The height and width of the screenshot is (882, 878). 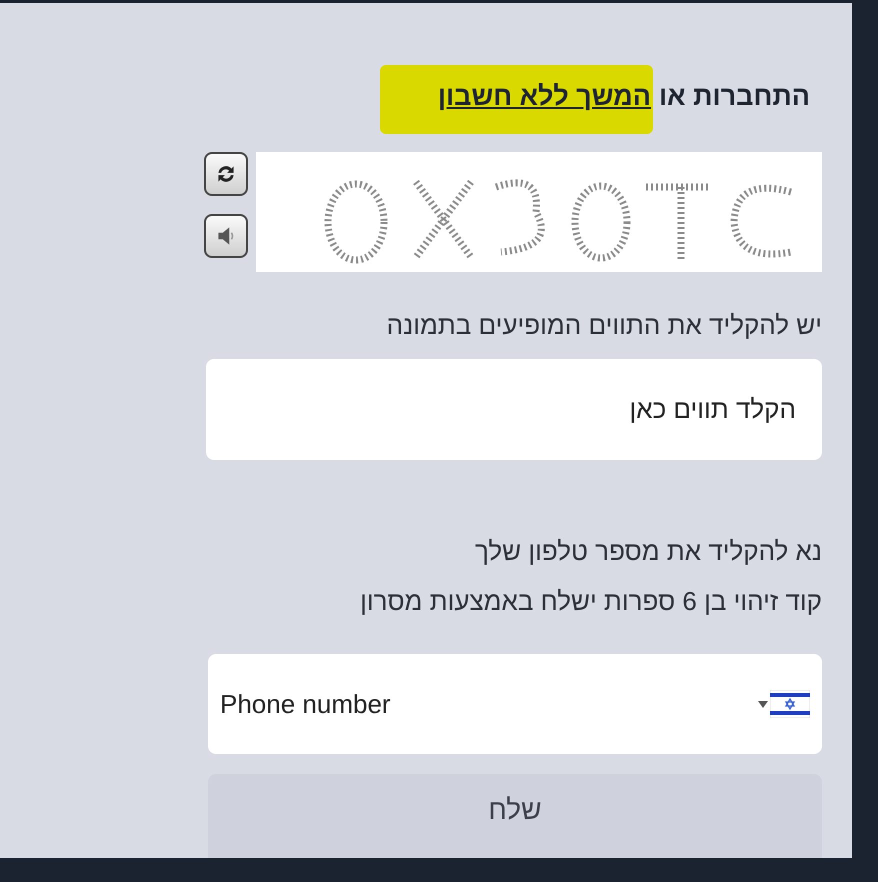 I want to click on captcha-instruction: יש להקליד את התווים המופיעים בתמונה, so click(x=604, y=325).